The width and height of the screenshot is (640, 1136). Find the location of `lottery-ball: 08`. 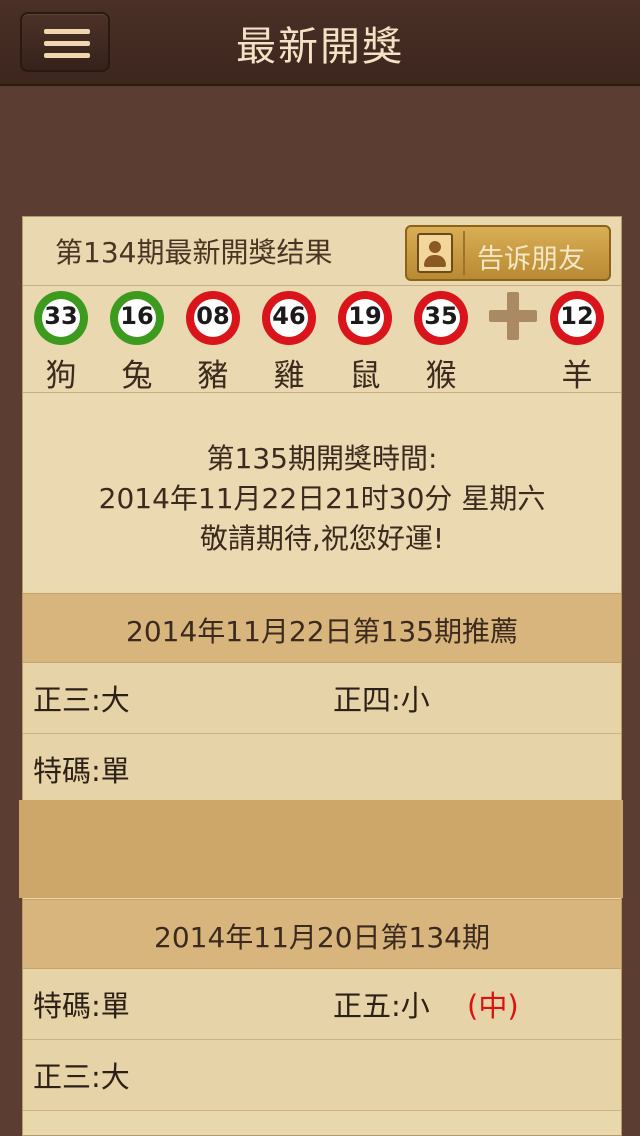

lottery-ball: 08 is located at coordinates (213, 318).